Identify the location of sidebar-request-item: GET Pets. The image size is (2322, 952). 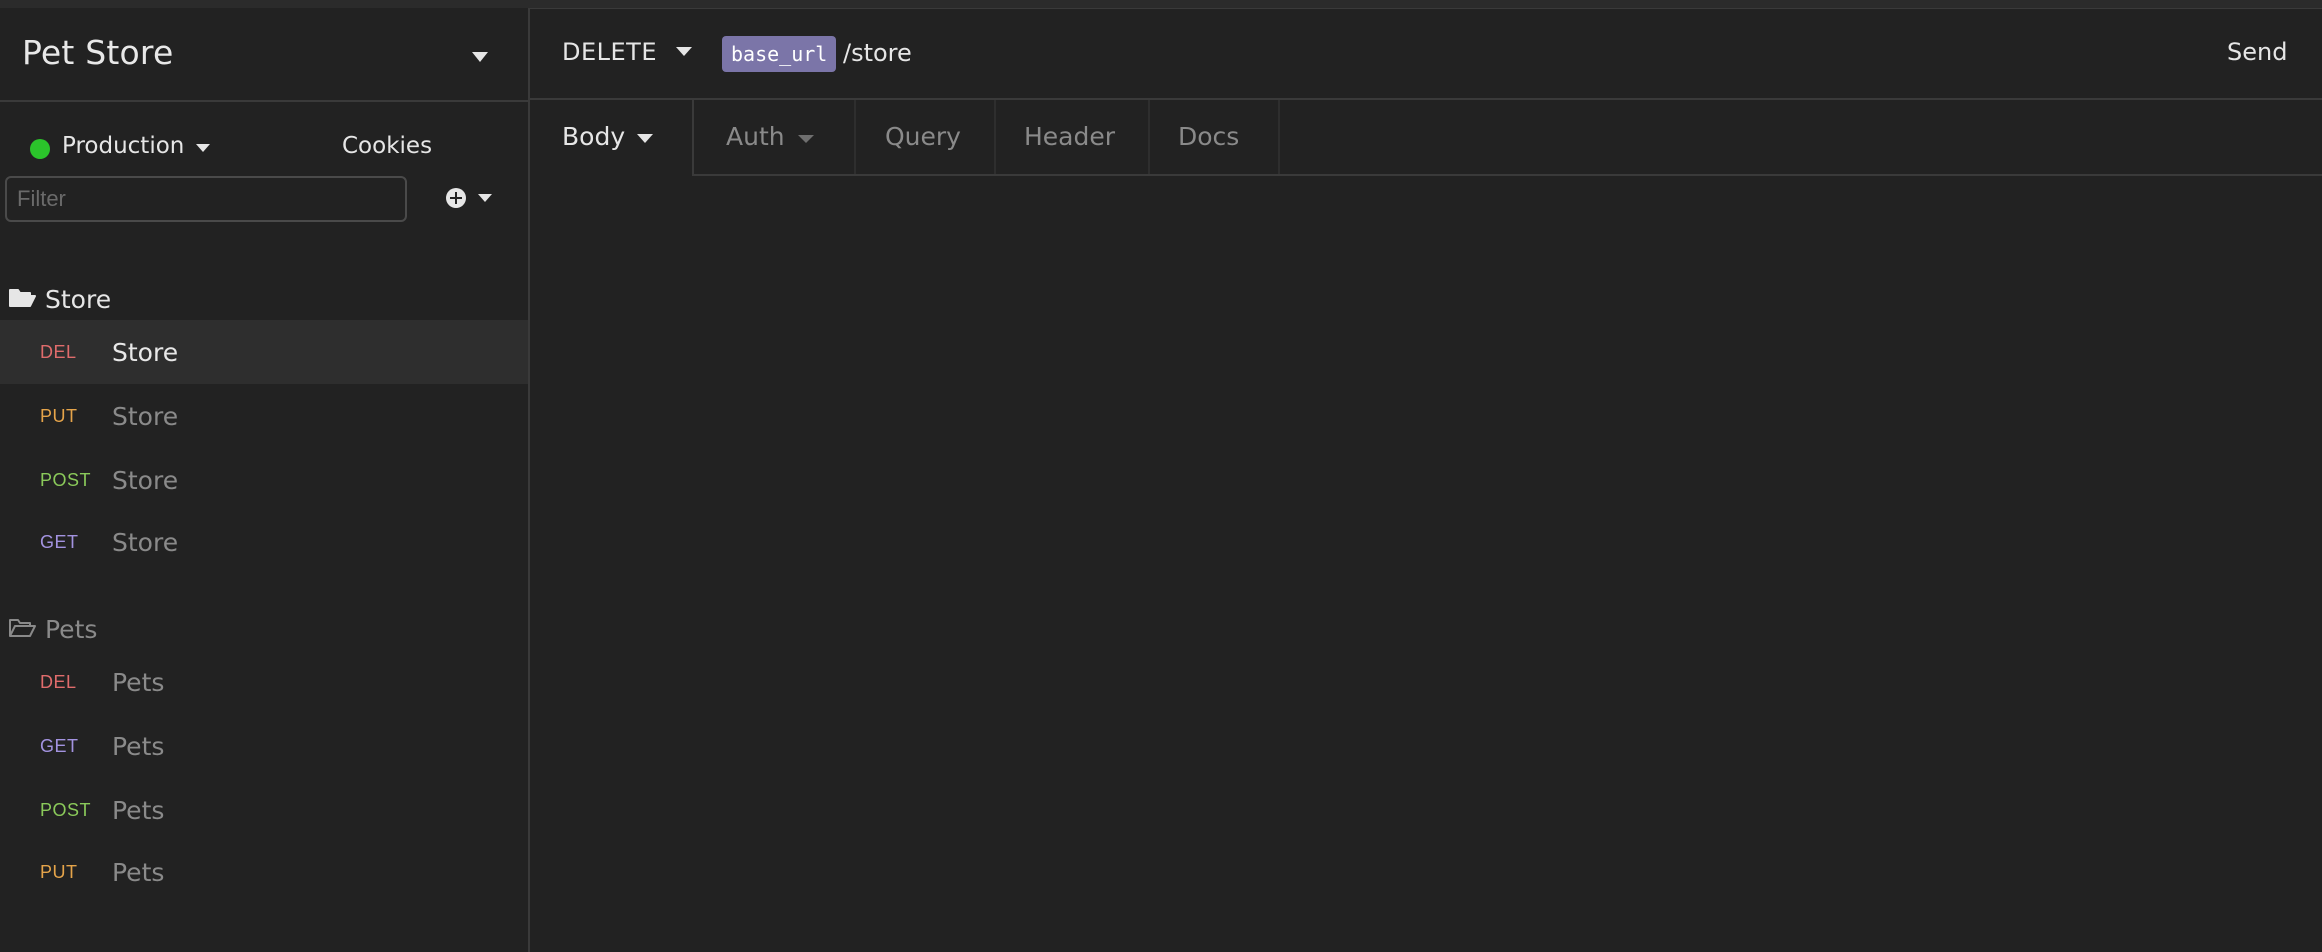
(264, 746).